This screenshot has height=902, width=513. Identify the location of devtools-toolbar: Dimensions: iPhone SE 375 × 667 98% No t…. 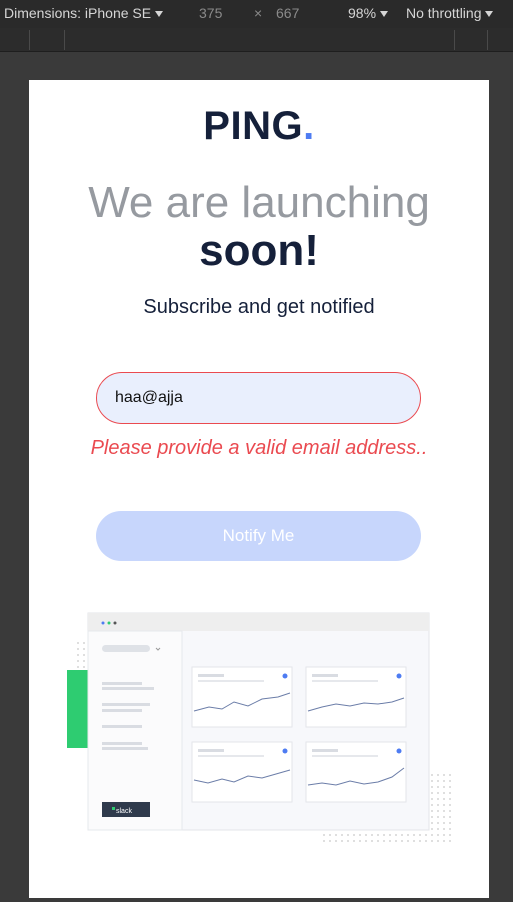
(256, 14).